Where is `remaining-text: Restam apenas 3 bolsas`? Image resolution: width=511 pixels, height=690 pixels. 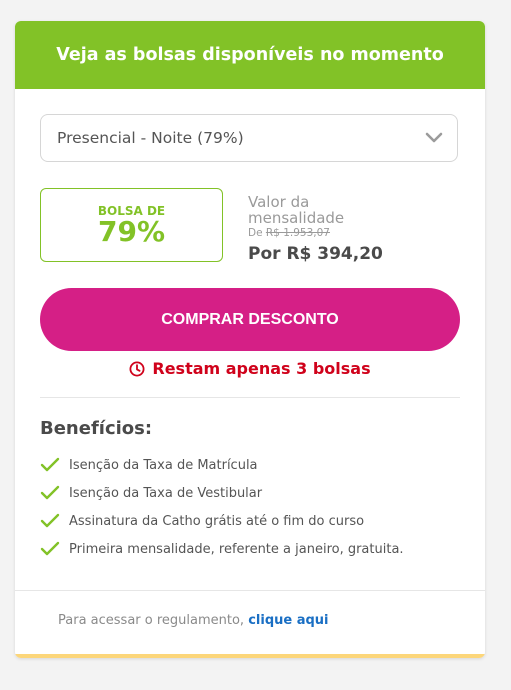 remaining-text: Restam apenas 3 bolsas is located at coordinates (261, 368).